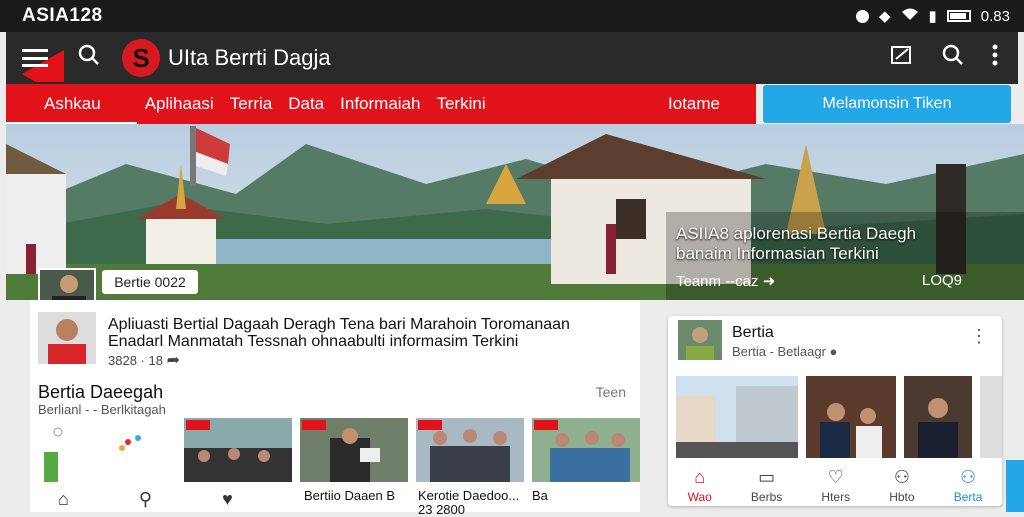 The width and height of the screenshot is (1024, 517). Describe the element at coordinates (611, 392) in the screenshot. I see `section-more-link: Teen` at that location.